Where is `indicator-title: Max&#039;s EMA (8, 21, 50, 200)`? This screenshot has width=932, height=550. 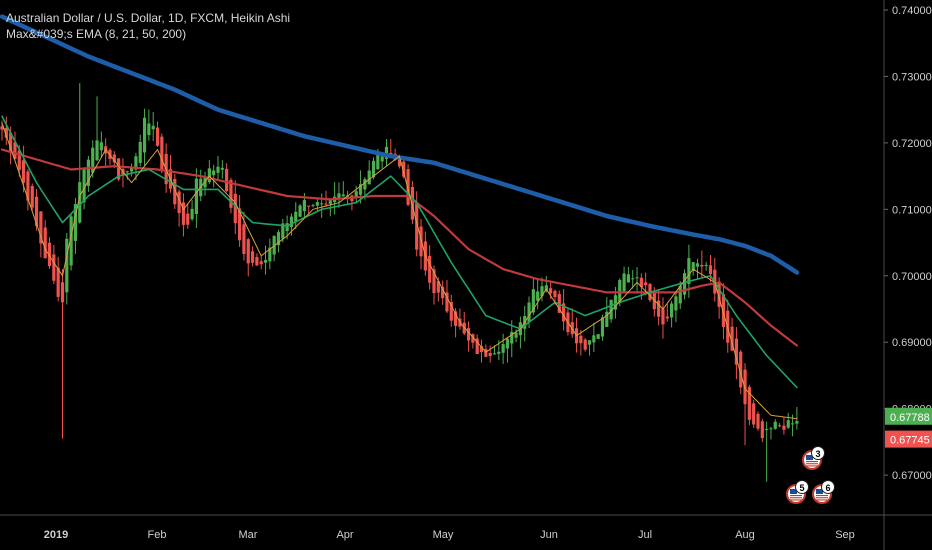
indicator-title: Max&#039;s EMA (8, 21, 50, 200) is located at coordinates (148, 34).